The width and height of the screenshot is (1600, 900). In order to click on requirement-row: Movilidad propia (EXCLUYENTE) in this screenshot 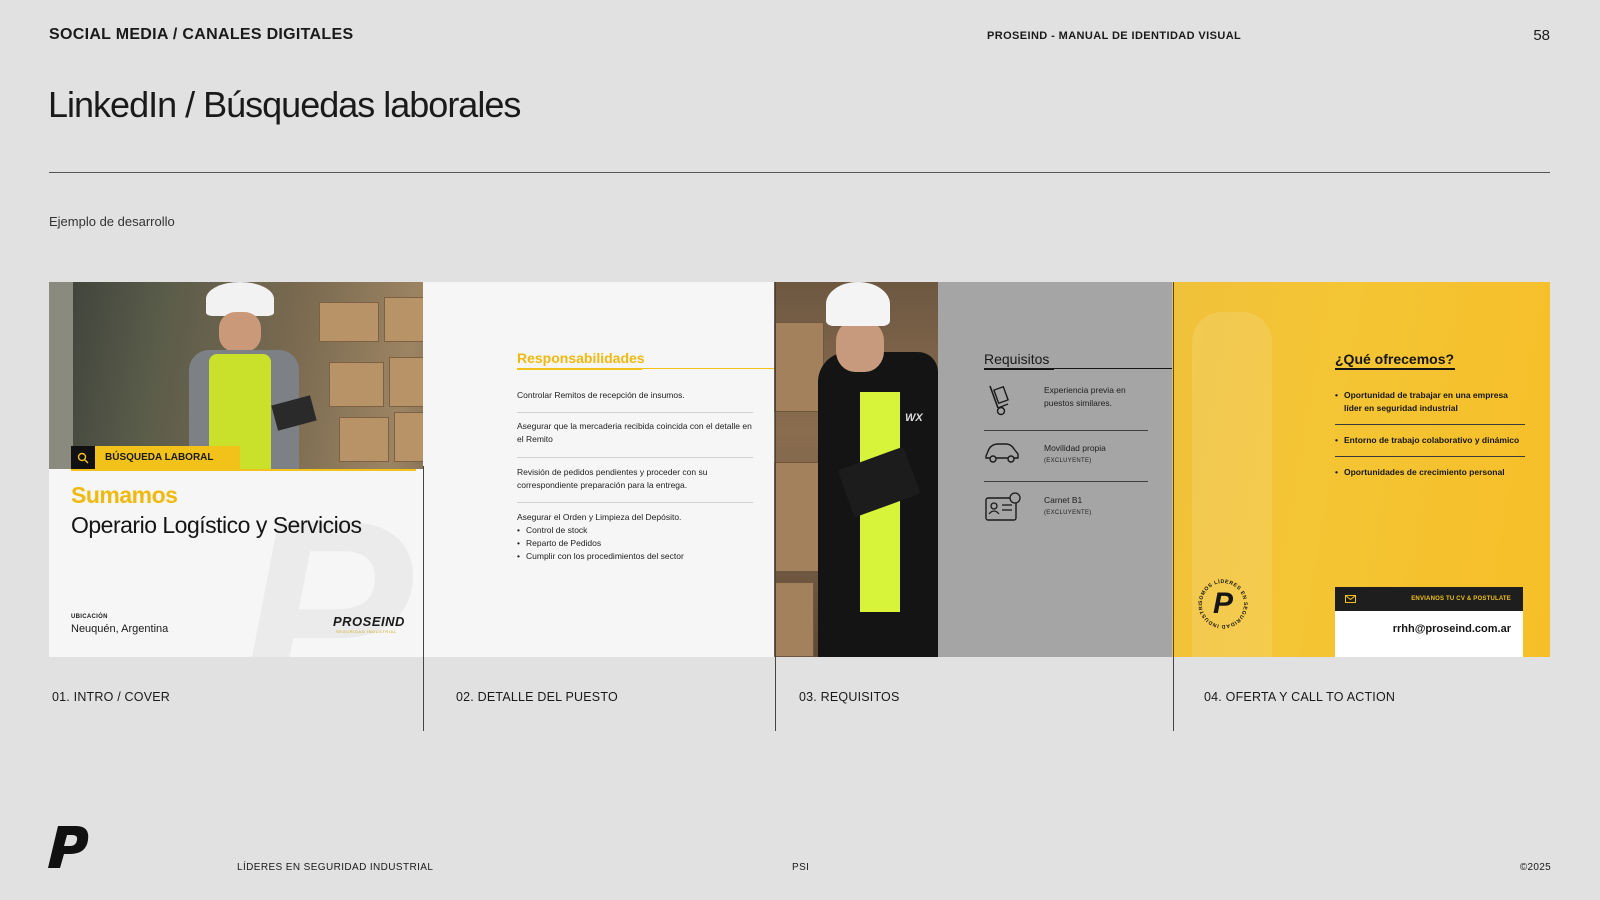, I will do `click(1066, 458)`.